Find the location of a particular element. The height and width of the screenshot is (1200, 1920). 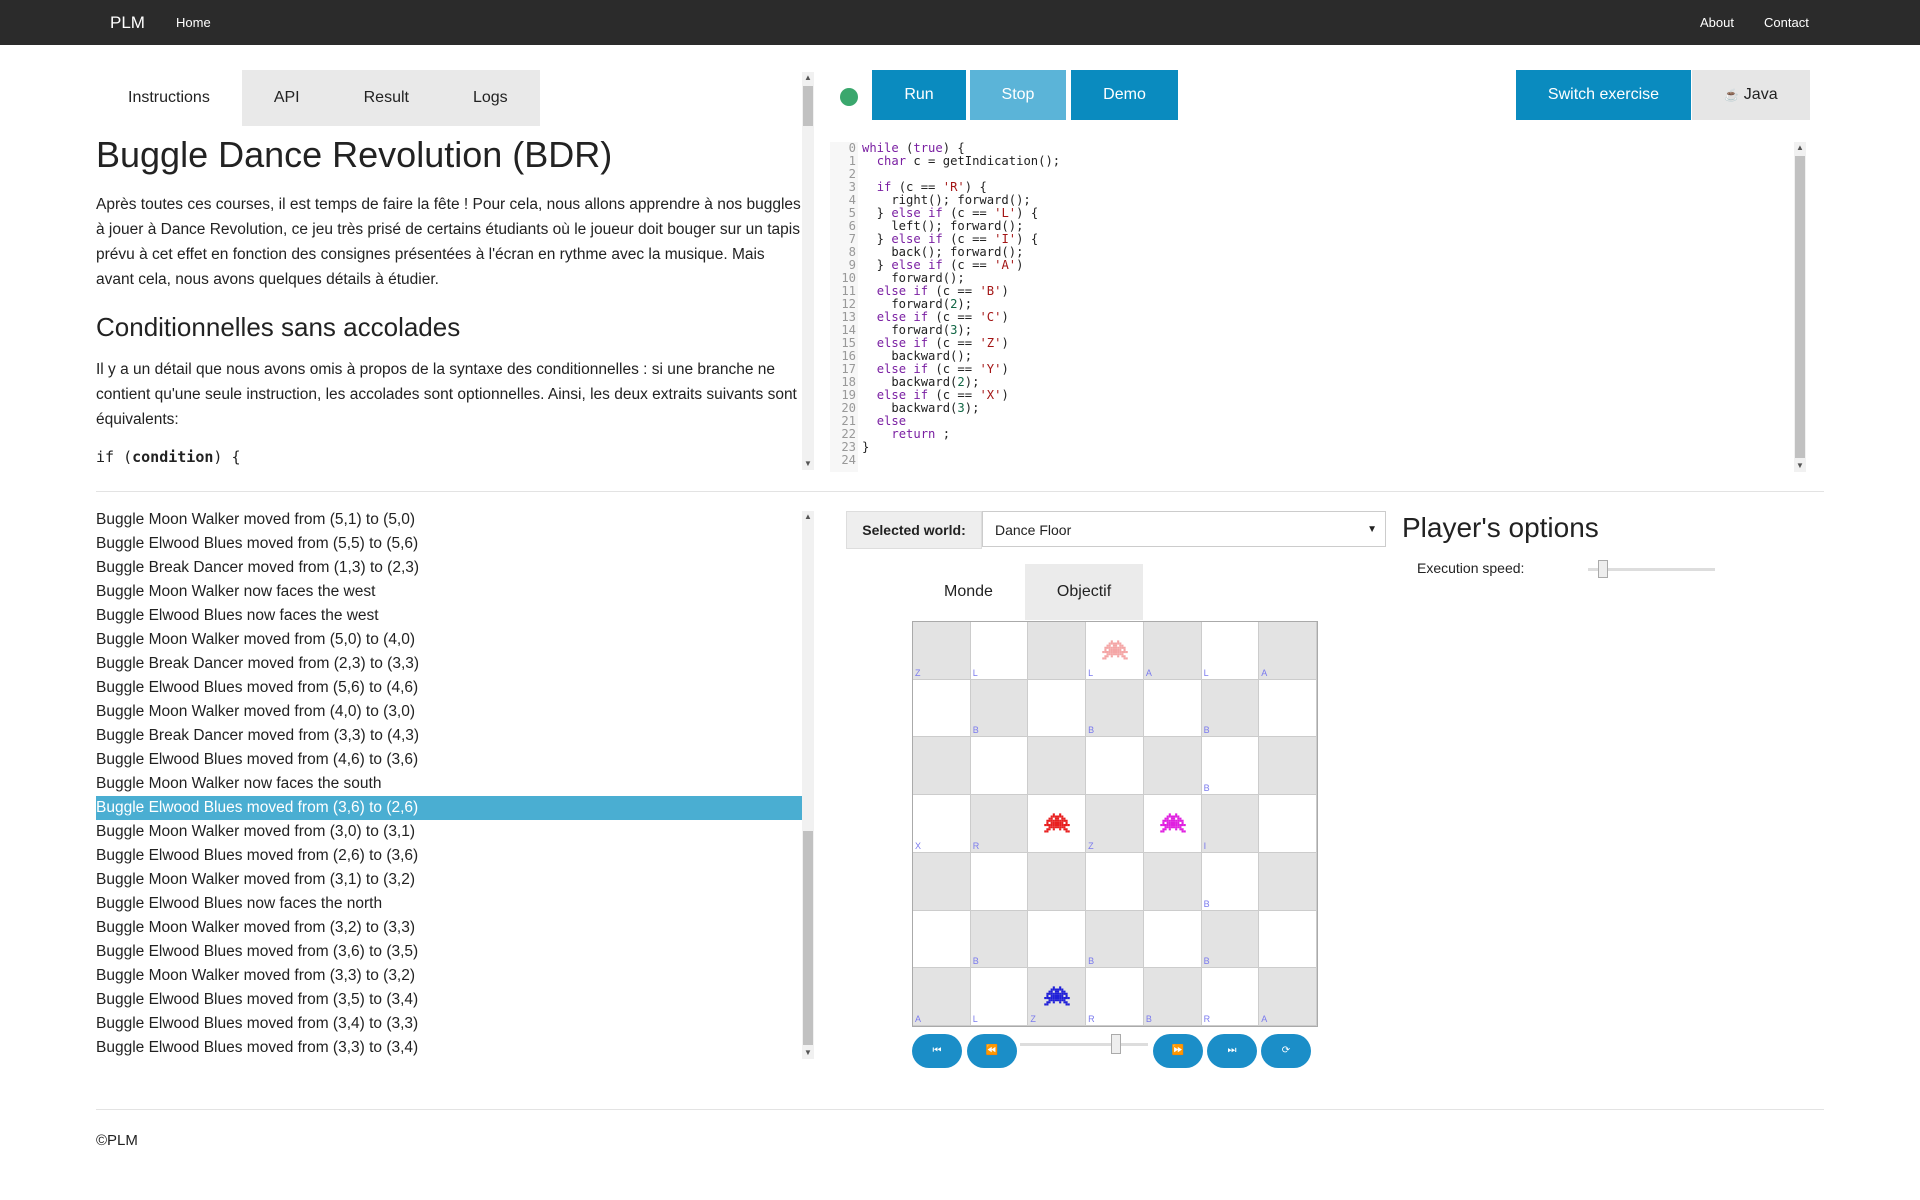

prev-step-button: ⏪ is located at coordinates (992, 1051).